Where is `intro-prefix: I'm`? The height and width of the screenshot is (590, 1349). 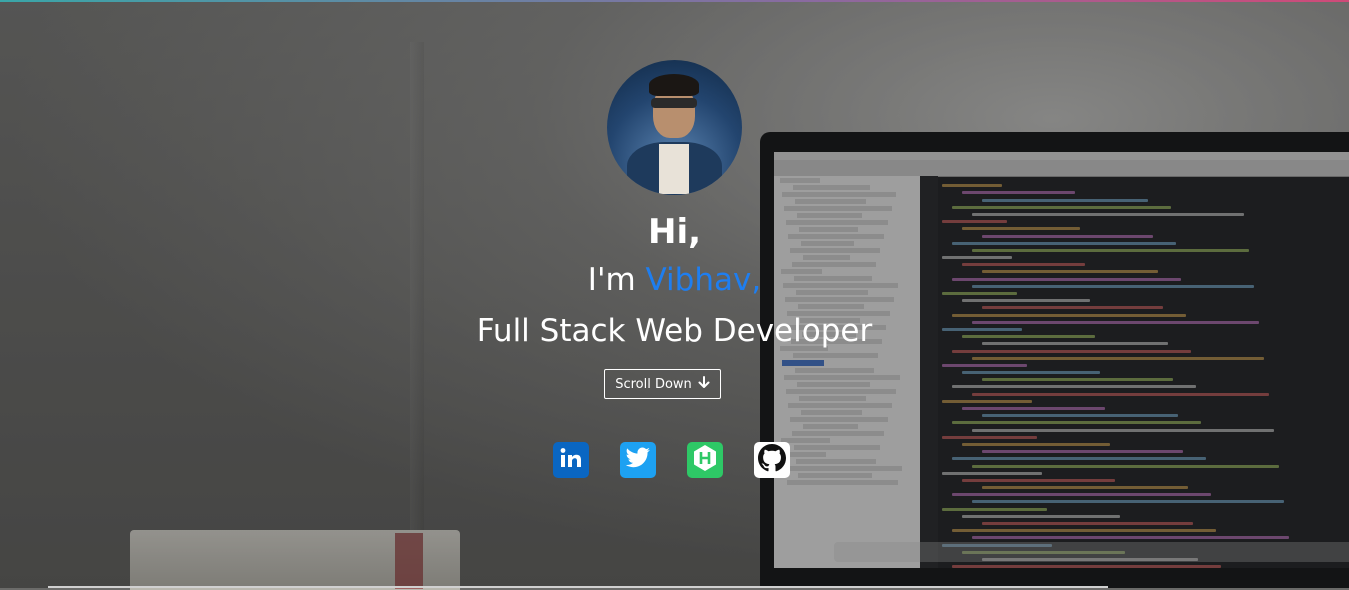
intro-prefix: I'm is located at coordinates (616, 280).